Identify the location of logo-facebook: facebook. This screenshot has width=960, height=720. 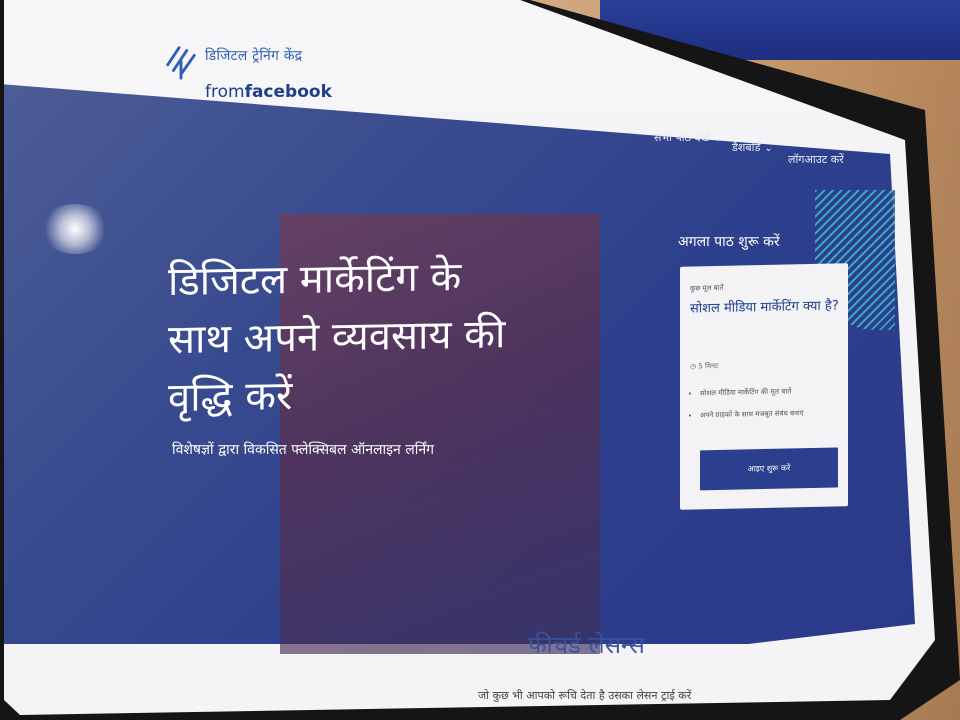
(288, 92).